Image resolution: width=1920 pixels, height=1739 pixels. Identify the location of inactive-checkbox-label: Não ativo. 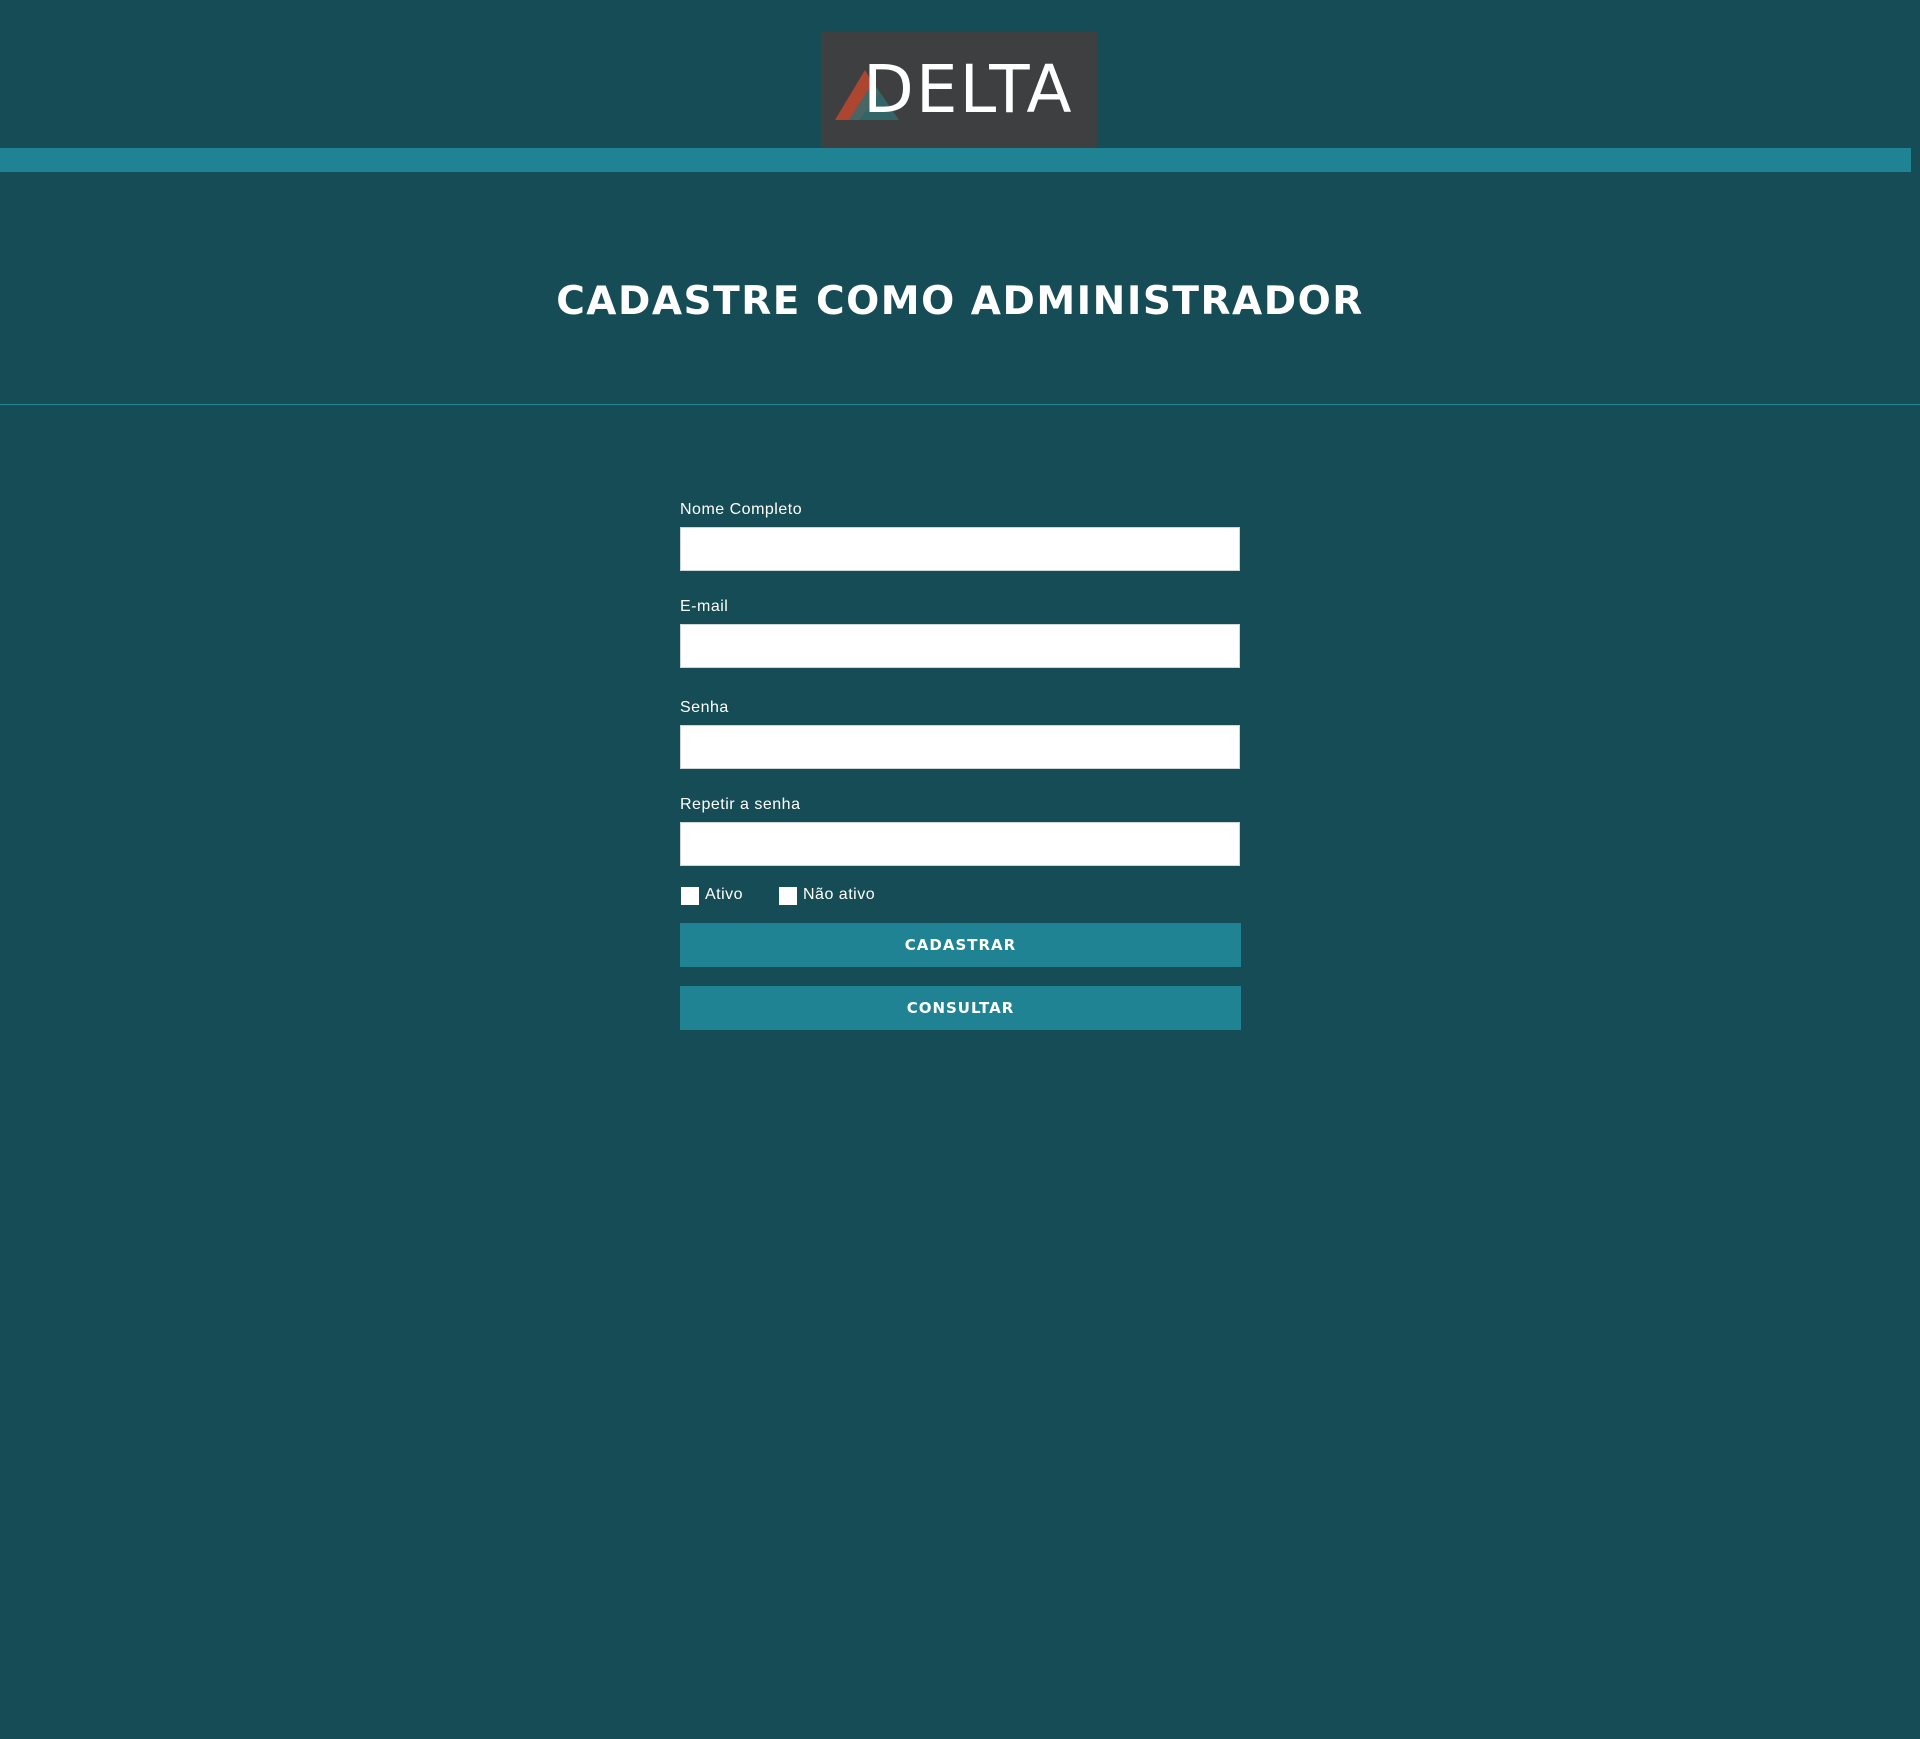
(839, 894).